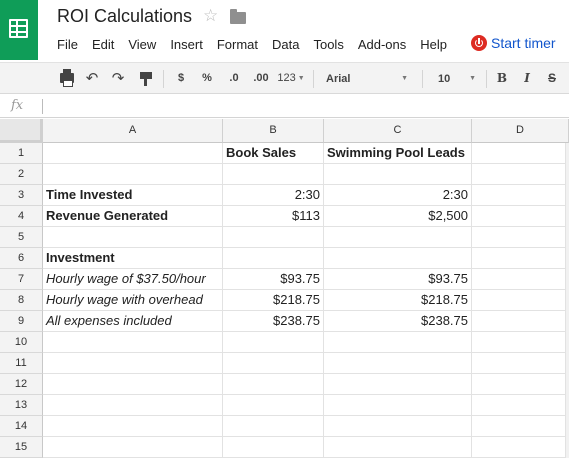 The height and width of the screenshot is (458, 569). What do you see at coordinates (273, 195) in the screenshot?
I see `cell-b: 2:30` at bounding box center [273, 195].